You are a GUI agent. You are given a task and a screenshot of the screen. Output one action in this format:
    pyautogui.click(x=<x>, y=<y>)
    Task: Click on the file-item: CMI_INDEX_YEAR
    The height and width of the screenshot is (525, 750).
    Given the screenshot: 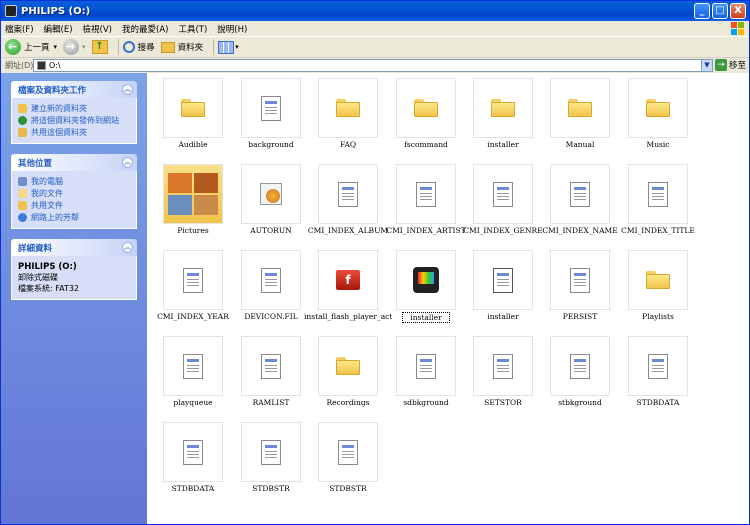 What is the action you would take?
    pyautogui.click(x=193, y=287)
    